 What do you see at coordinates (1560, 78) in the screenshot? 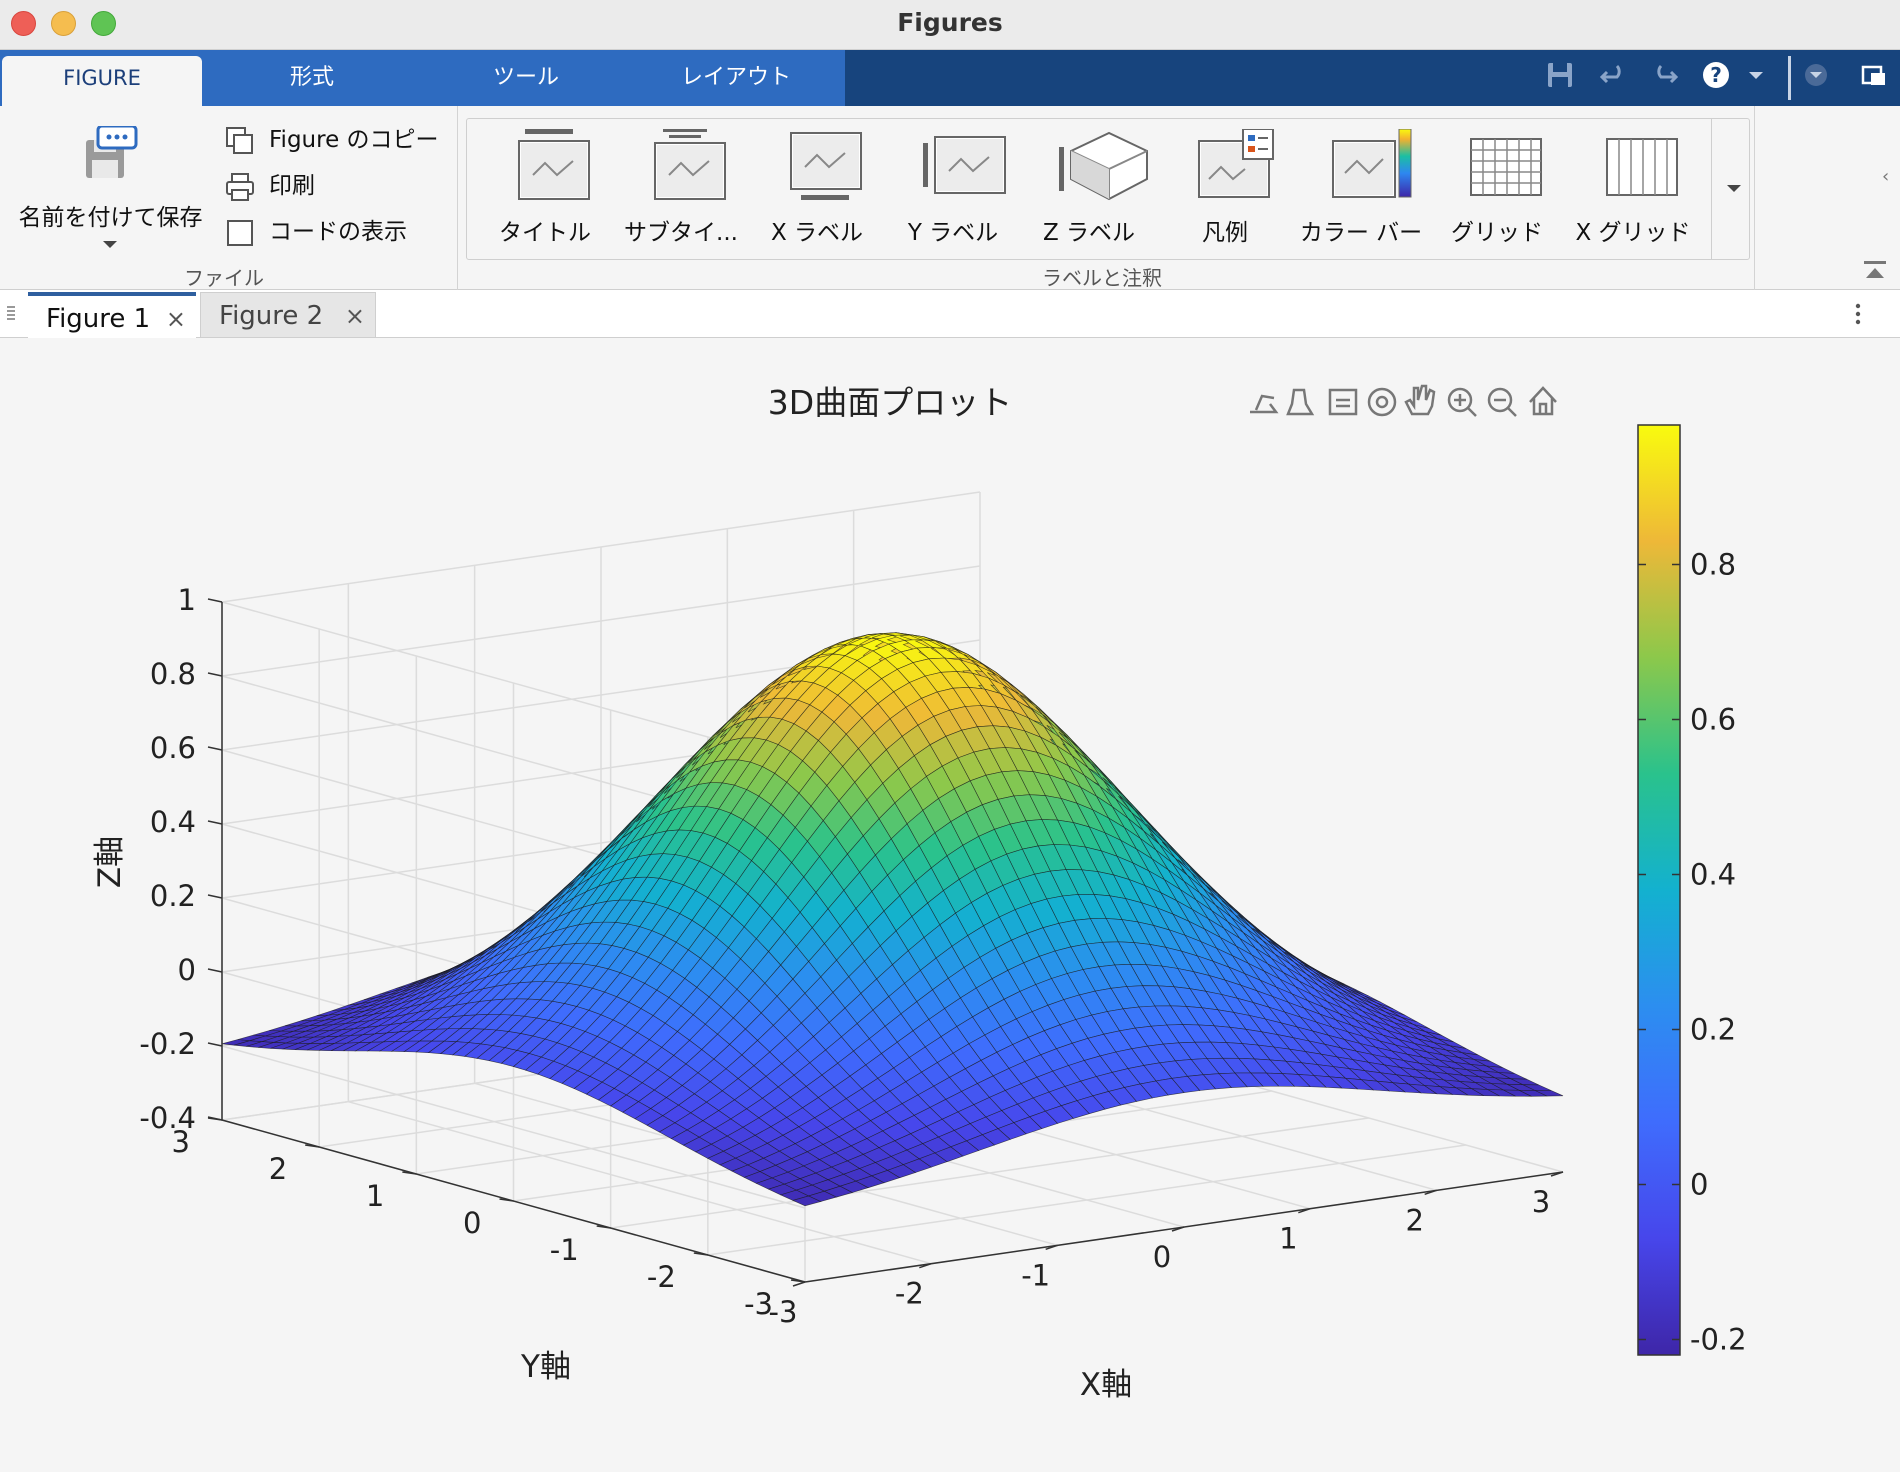
I see `save-icon` at bounding box center [1560, 78].